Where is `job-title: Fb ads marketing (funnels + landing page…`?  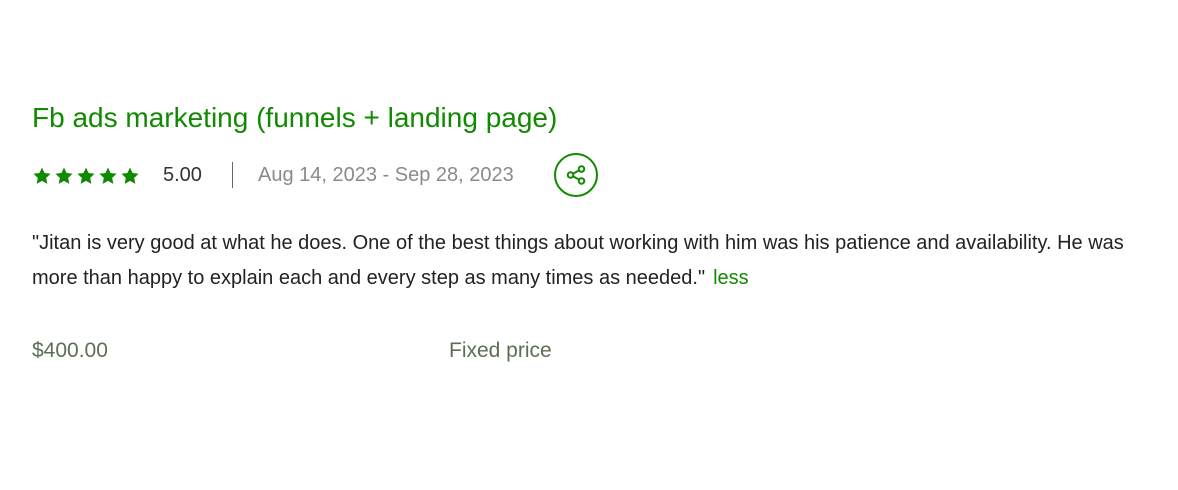 job-title: Fb ads marketing (funnels + landing page… is located at coordinates (597, 118).